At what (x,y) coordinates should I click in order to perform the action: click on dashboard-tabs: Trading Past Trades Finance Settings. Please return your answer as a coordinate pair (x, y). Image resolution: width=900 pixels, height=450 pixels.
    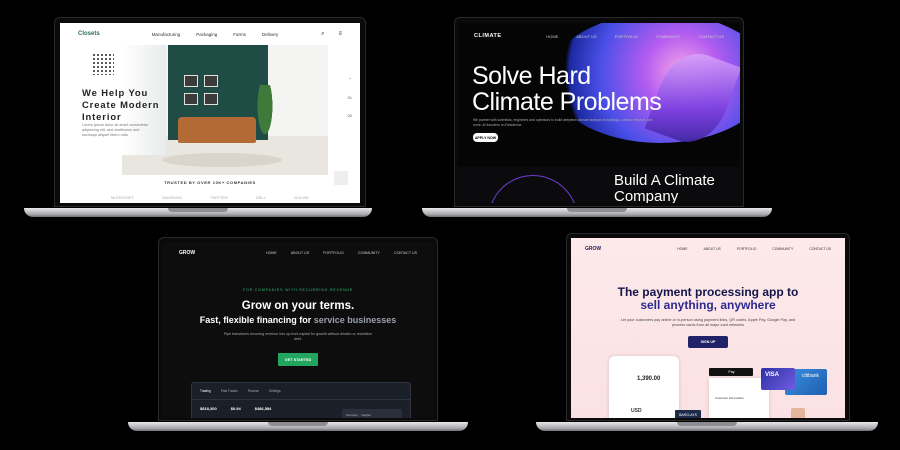
    Looking at the image, I should click on (301, 391).